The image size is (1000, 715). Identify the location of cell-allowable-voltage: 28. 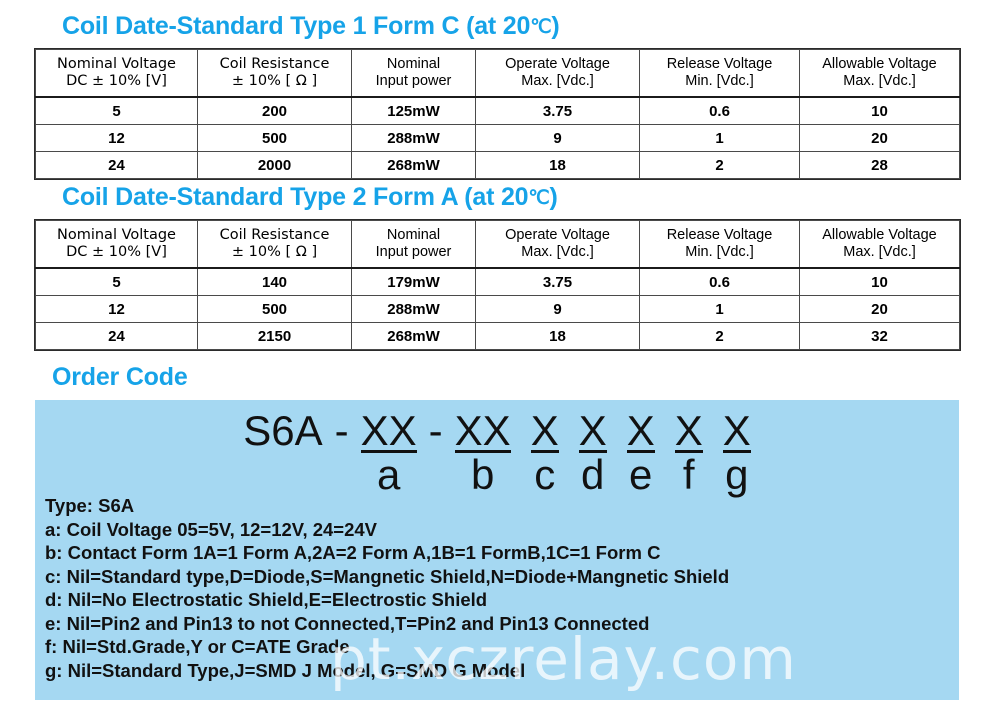
(879, 165).